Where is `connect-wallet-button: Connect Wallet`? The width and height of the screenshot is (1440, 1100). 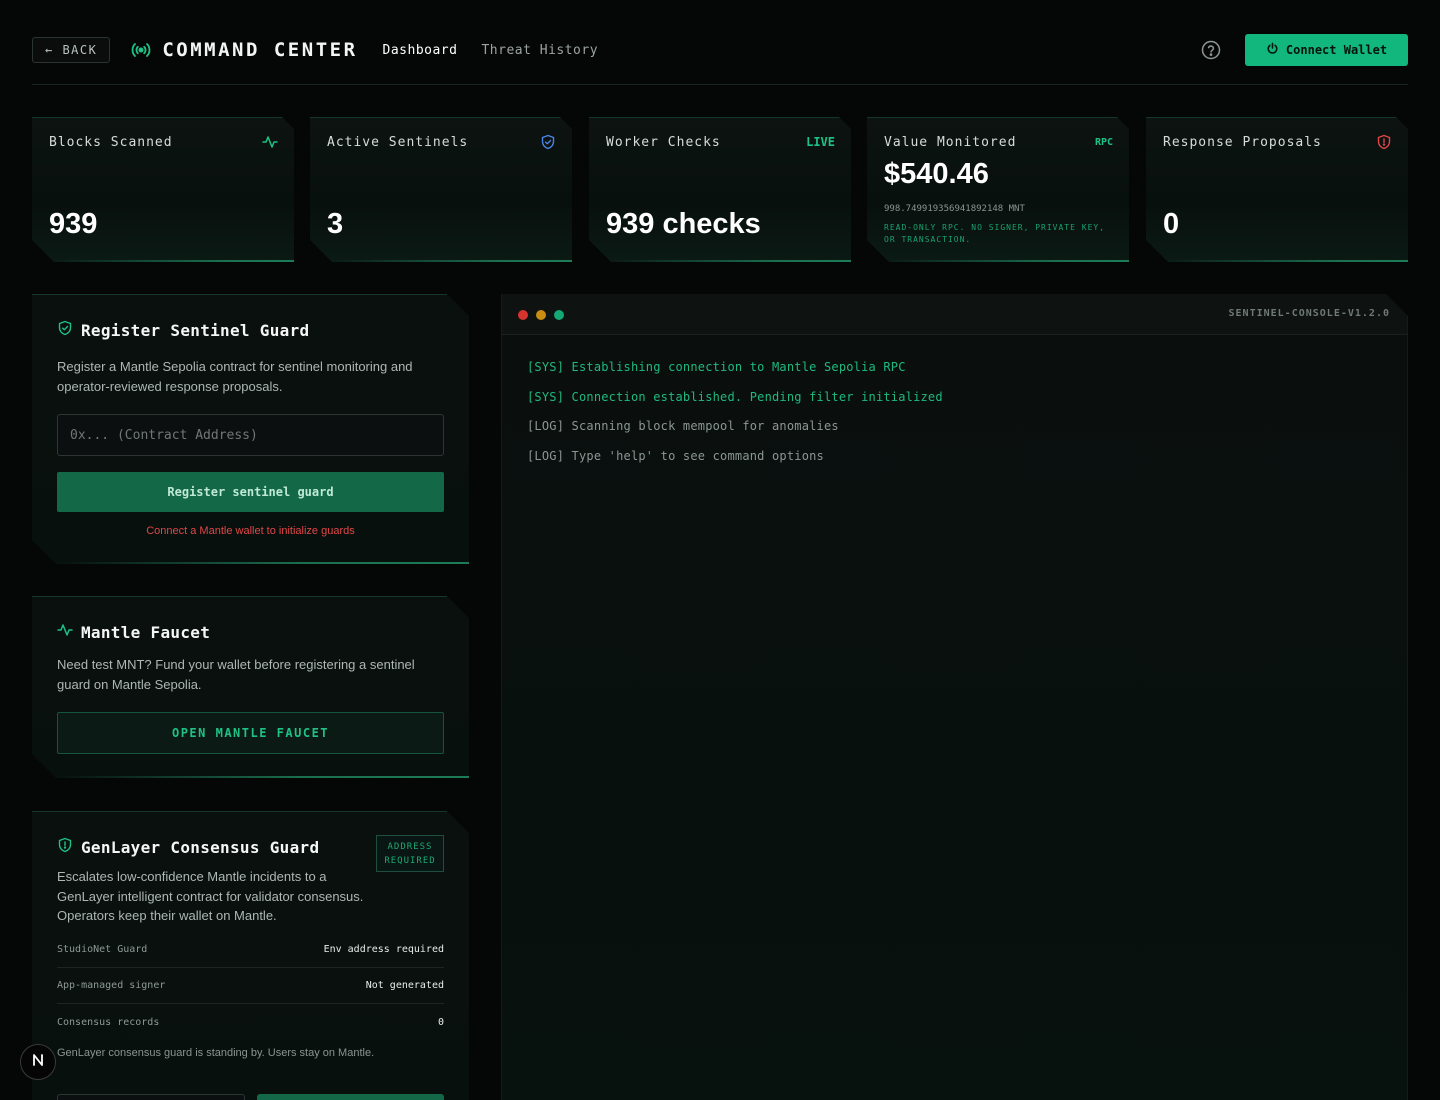
connect-wallet-button: Connect Wallet is located at coordinates (1326, 50).